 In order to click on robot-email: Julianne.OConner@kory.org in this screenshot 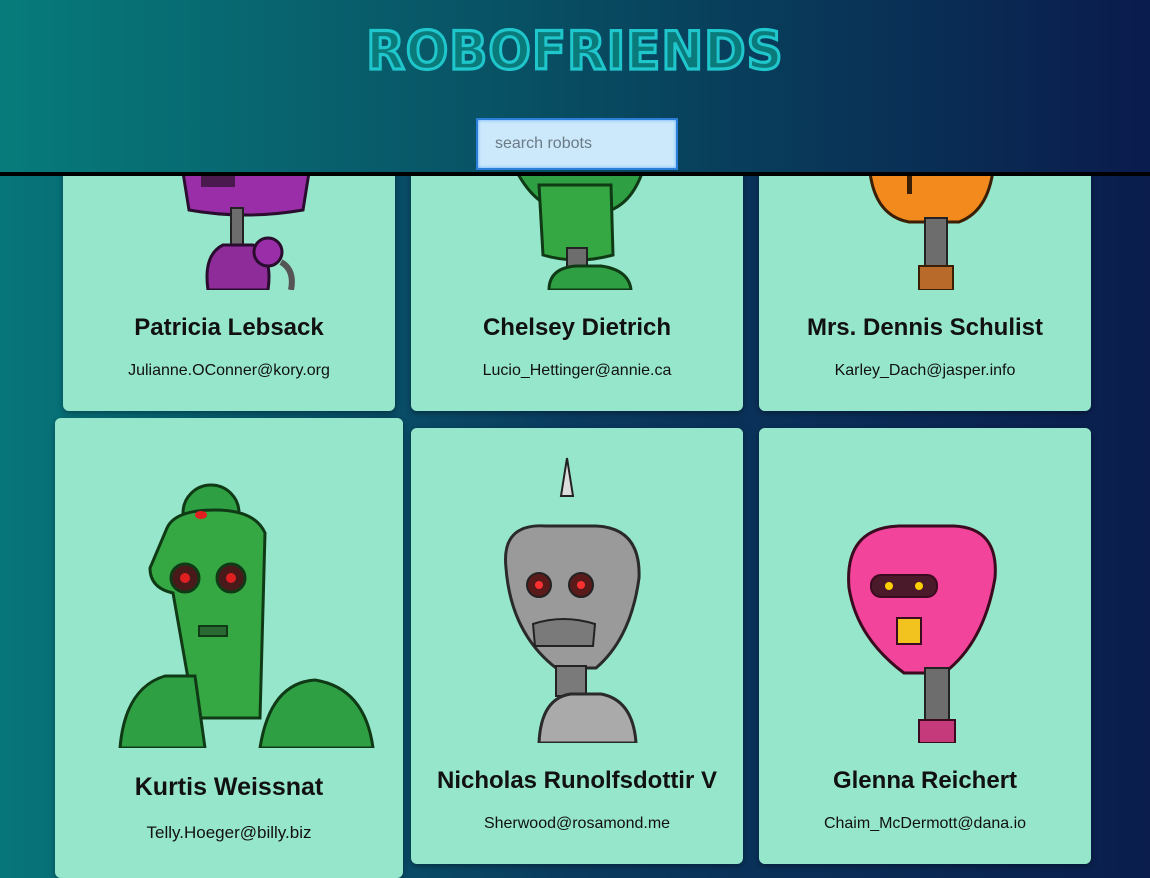, I will do `click(229, 370)`.